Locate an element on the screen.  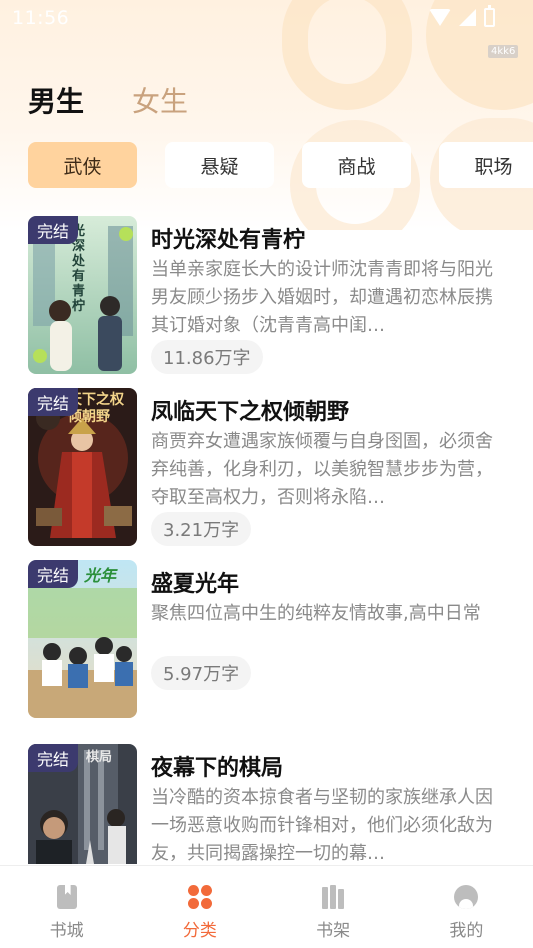
watermark: 4kk6 is located at coordinates (503, 51).